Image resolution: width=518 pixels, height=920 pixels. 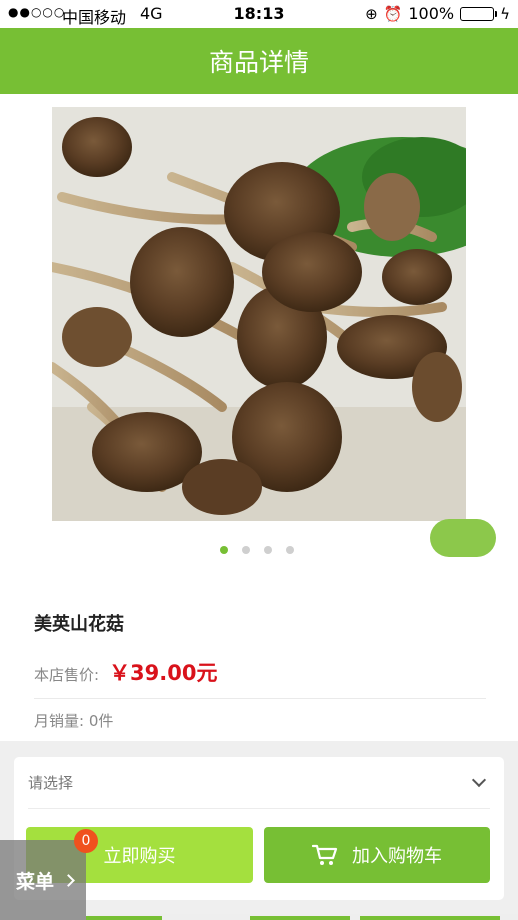 What do you see at coordinates (431, 13) in the screenshot?
I see `battery-percent: 100%` at bounding box center [431, 13].